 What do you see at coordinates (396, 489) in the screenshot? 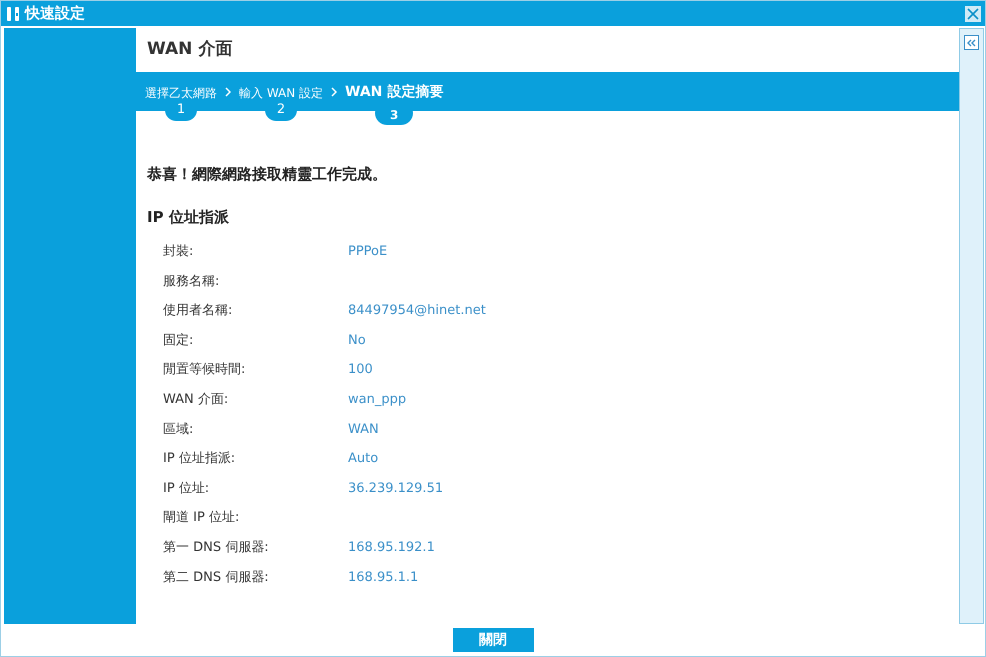
I see `field-value: 36.239.129.51` at bounding box center [396, 489].